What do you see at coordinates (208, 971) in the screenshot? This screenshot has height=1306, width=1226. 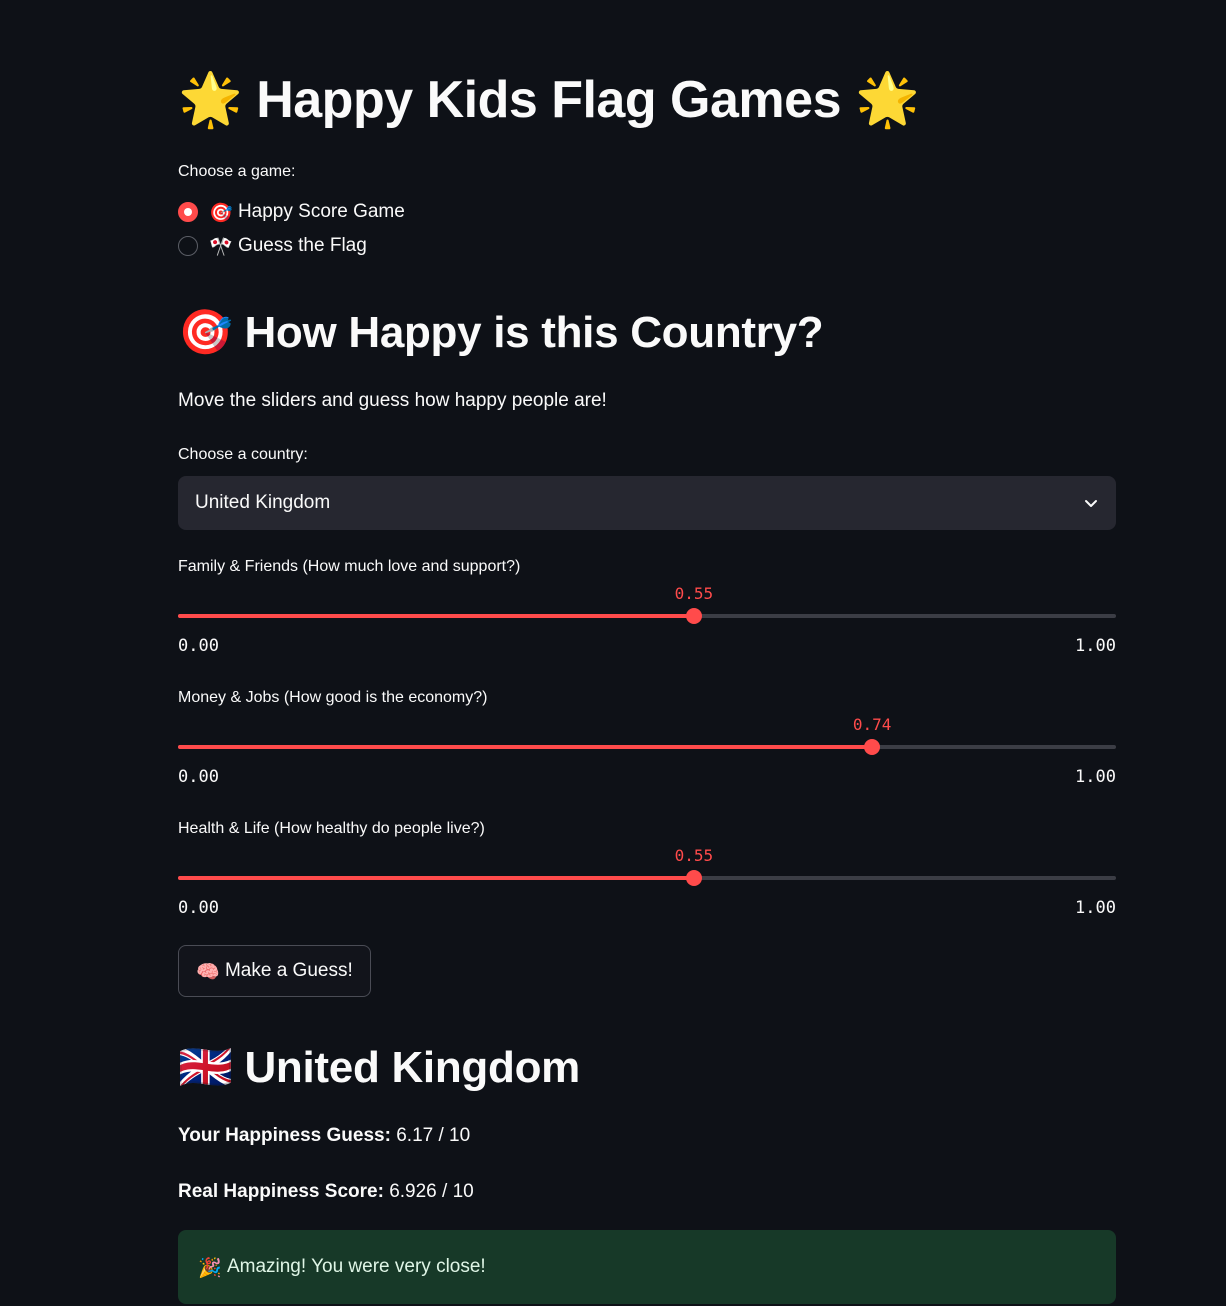 I see `brain-icon: 🧠` at bounding box center [208, 971].